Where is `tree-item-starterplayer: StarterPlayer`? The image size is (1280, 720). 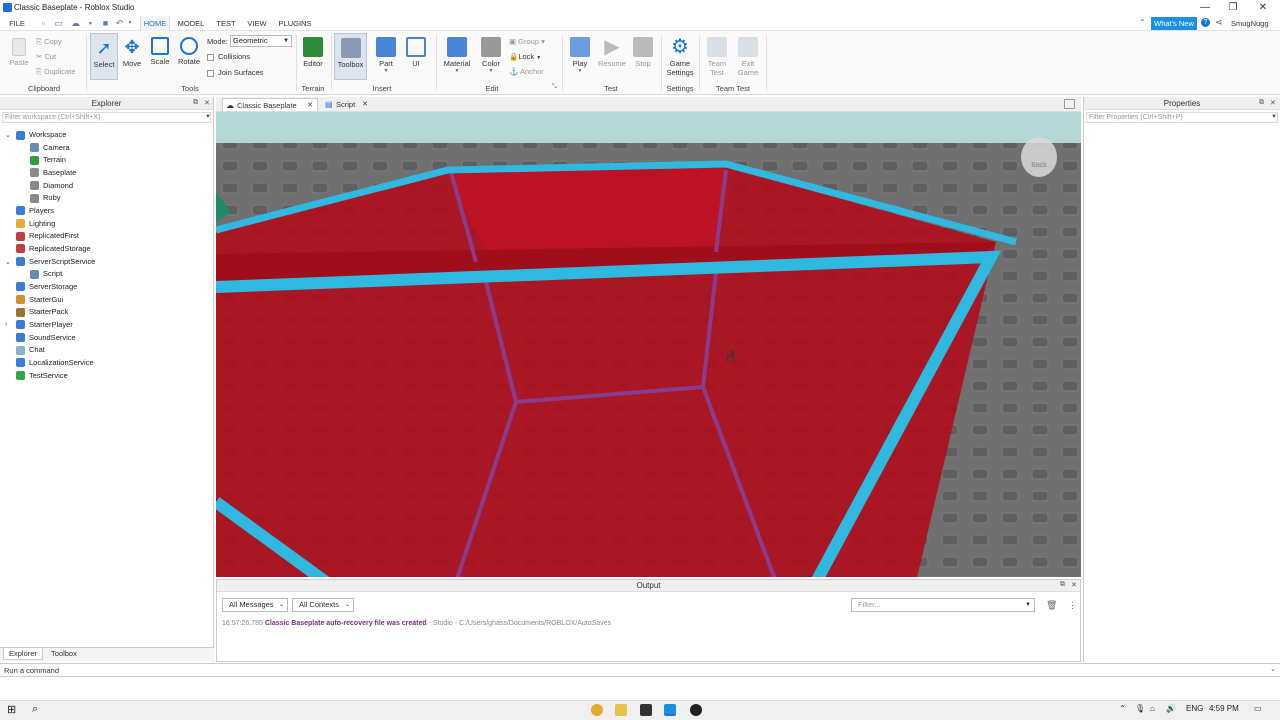
tree-item-starterplayer: StarterPlayer is located at coordinates (44, 325).